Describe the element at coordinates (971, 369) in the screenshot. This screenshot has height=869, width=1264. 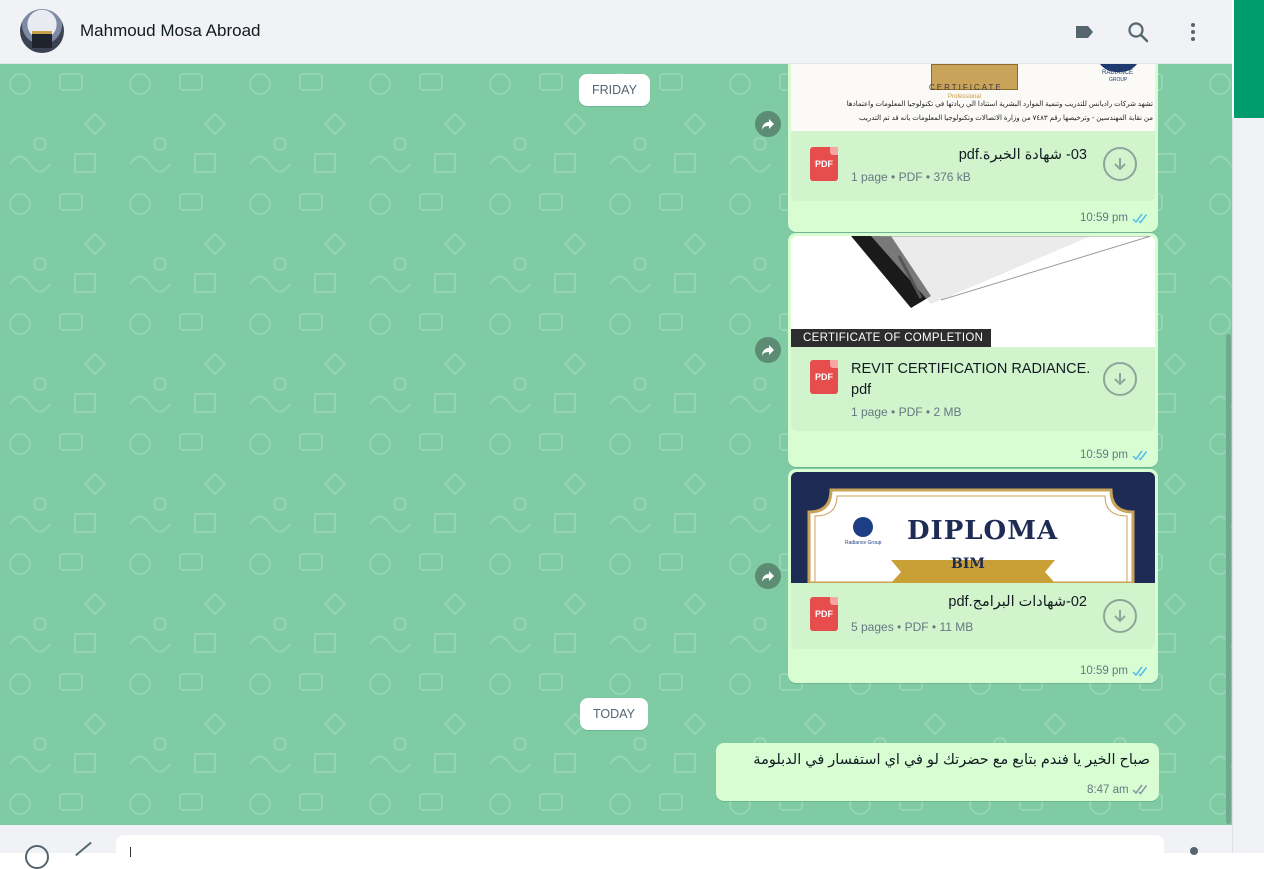
I see `document-title-line: REVIT CERTIFICATION RADIANCE.` at that location.